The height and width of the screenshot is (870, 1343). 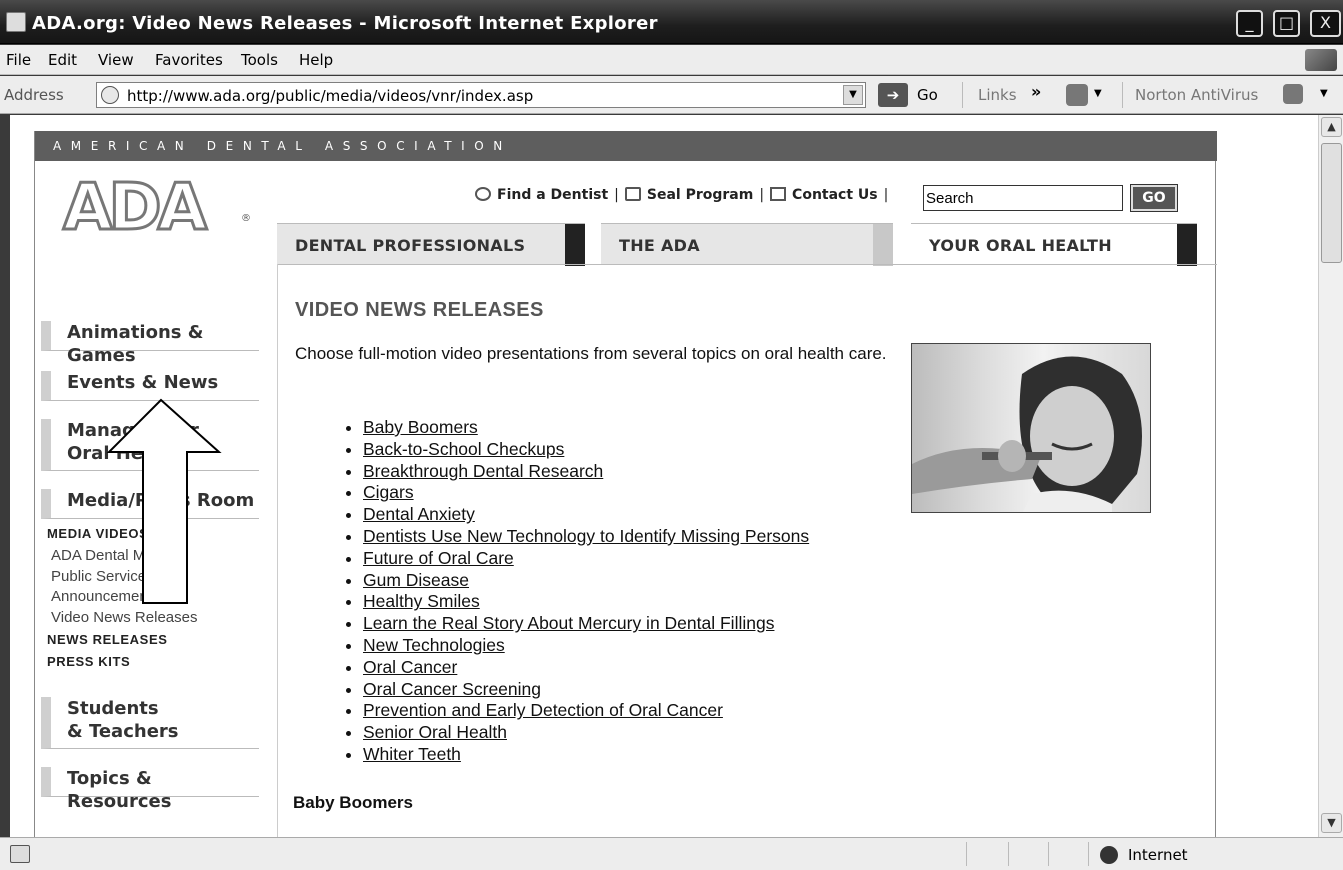 I want to click on nav-topics-resources: Topics & Resources, so click(x=150, y=789).